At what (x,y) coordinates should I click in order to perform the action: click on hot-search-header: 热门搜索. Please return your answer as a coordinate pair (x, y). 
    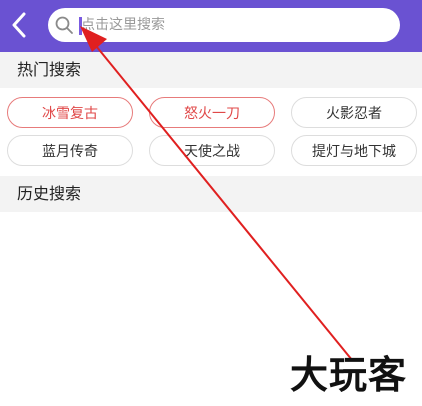
    Looking at the image, I should click on (211, 70).